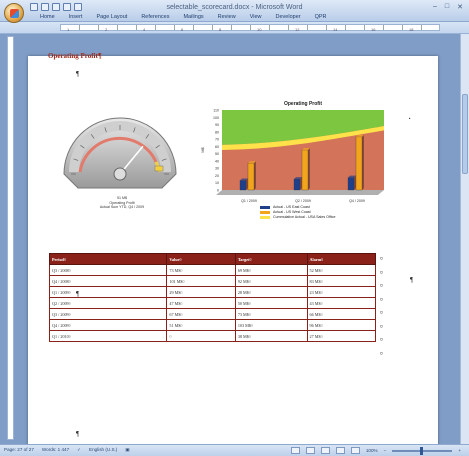 The height and width of the screenshot is (456, 469). I want to click on horizontal-ruler: 1 2 4 6 8 10 12 14 16 18, so click(250, 28).